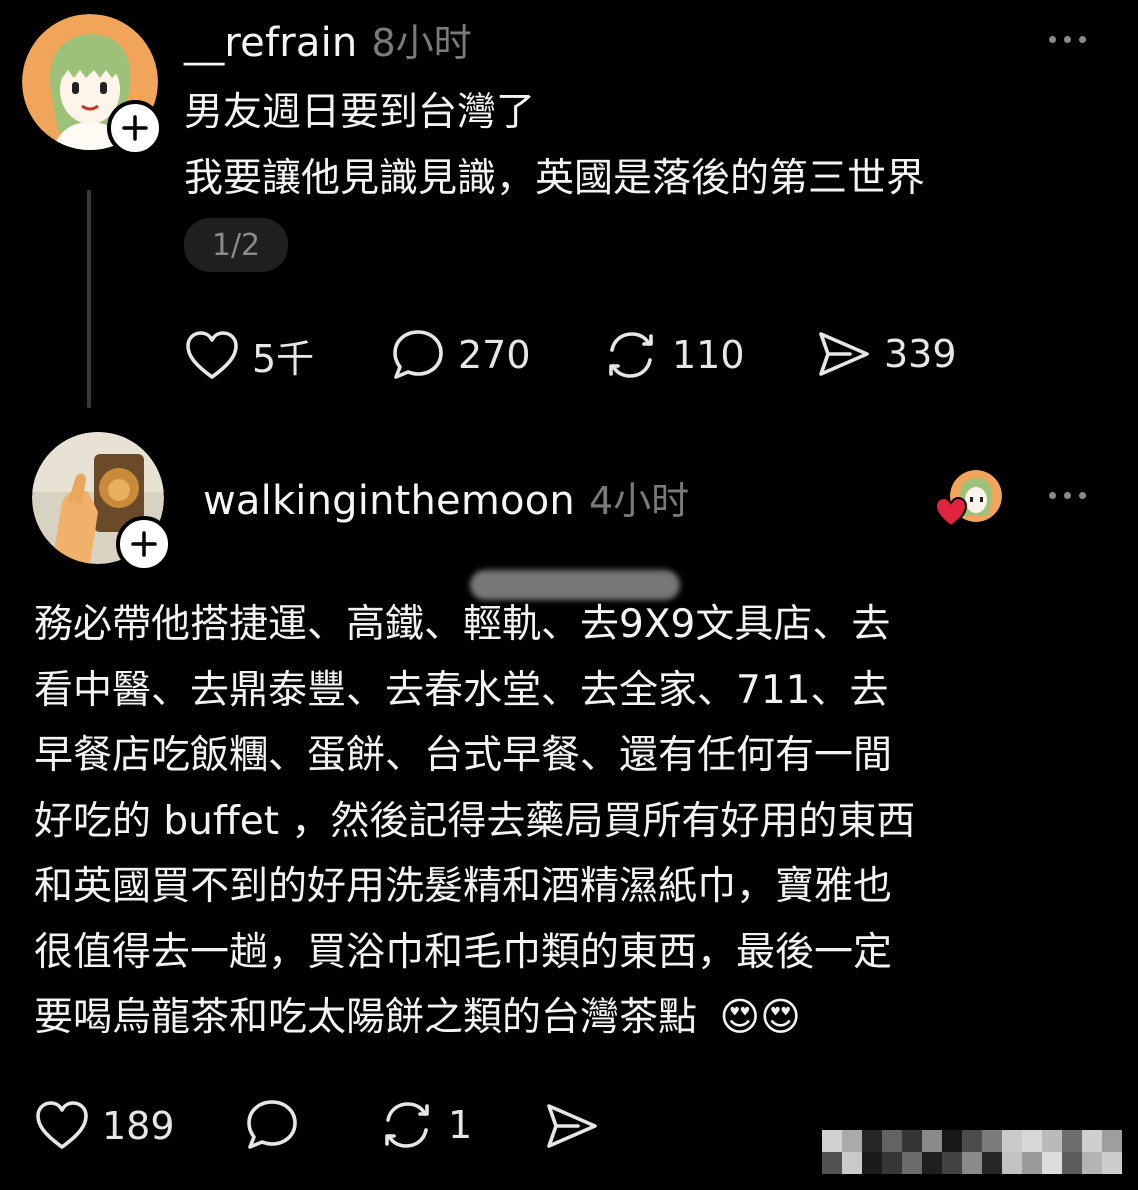 This screenshot has width=1138, height=1190. I want to click on reply-like-button: 189, so click(104, 1126).